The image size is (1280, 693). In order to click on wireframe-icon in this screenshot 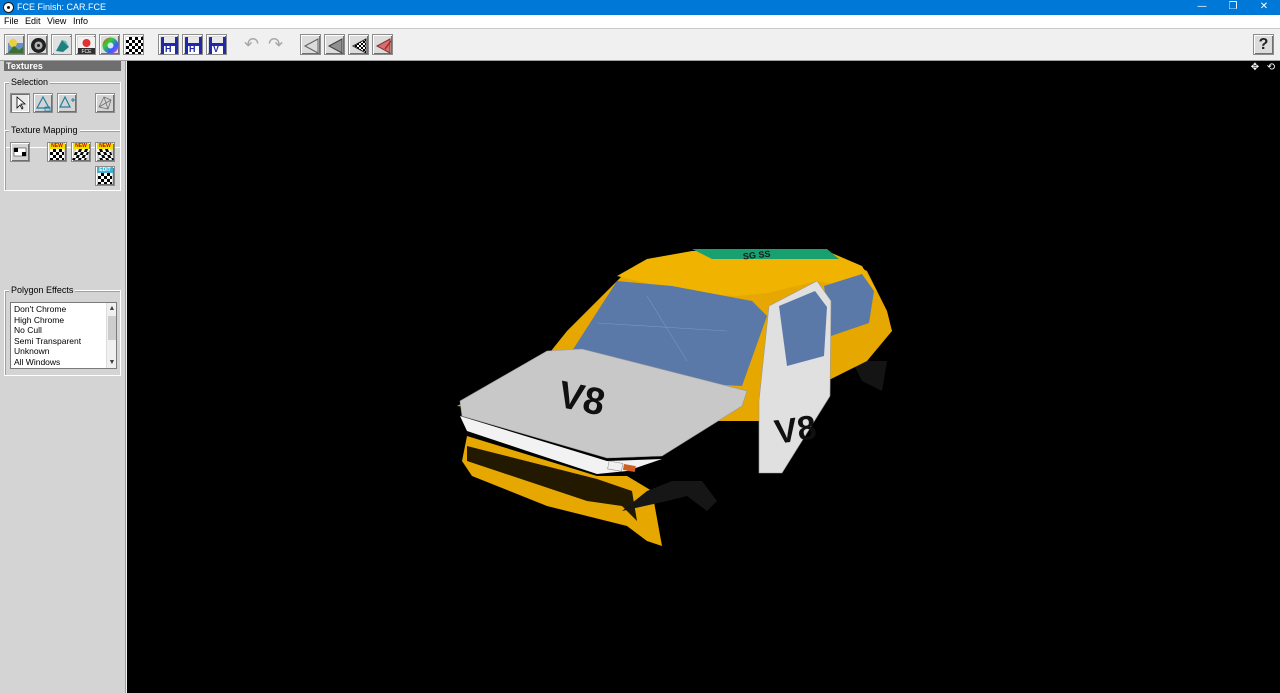, I will do `click(311, 46)`.